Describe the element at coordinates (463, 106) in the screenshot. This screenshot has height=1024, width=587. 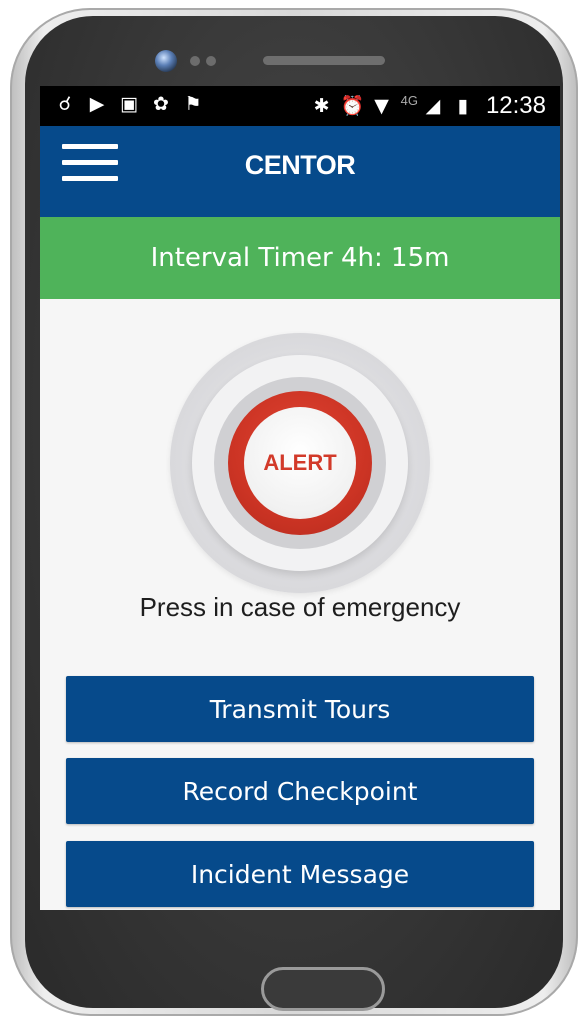
I see `battery-icon: ▮` at that location.